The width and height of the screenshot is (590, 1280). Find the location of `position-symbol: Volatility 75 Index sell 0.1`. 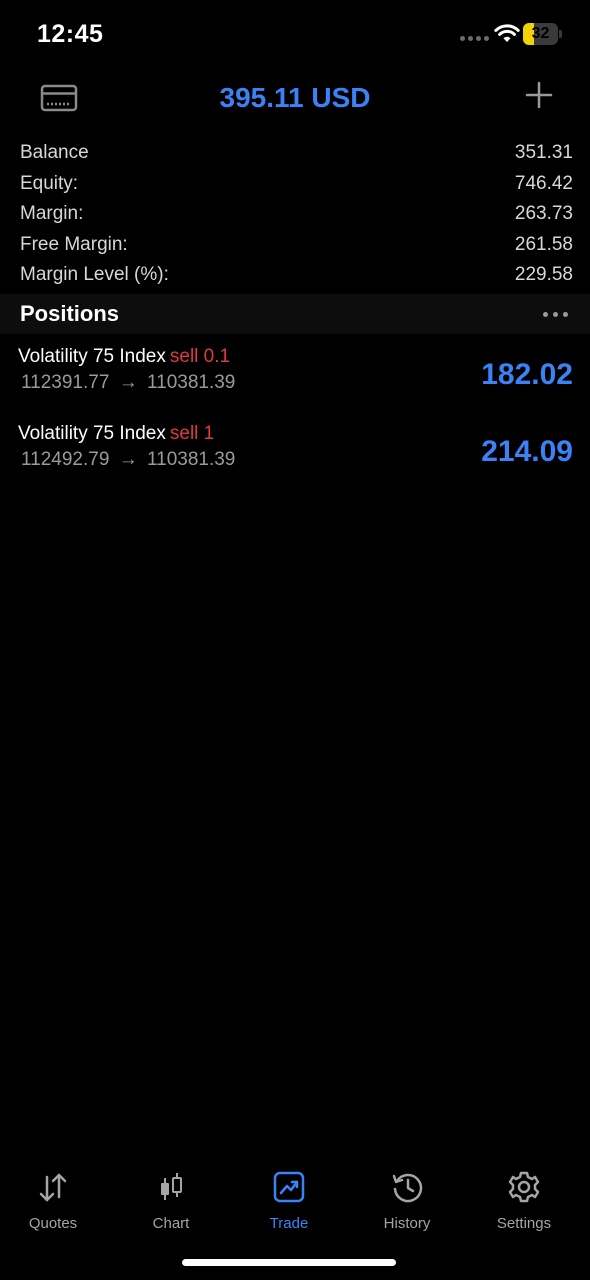

position-symbol: Volatility 75 Index sell 0.1 is located at coordinates (124, 357).